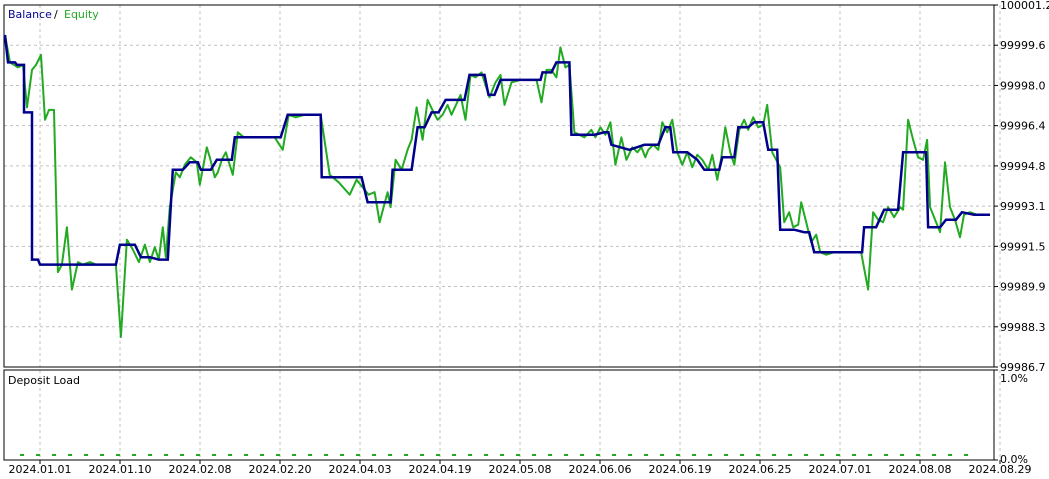  I want to click on y-tick-label: 1.0%, so click(1014, 378).